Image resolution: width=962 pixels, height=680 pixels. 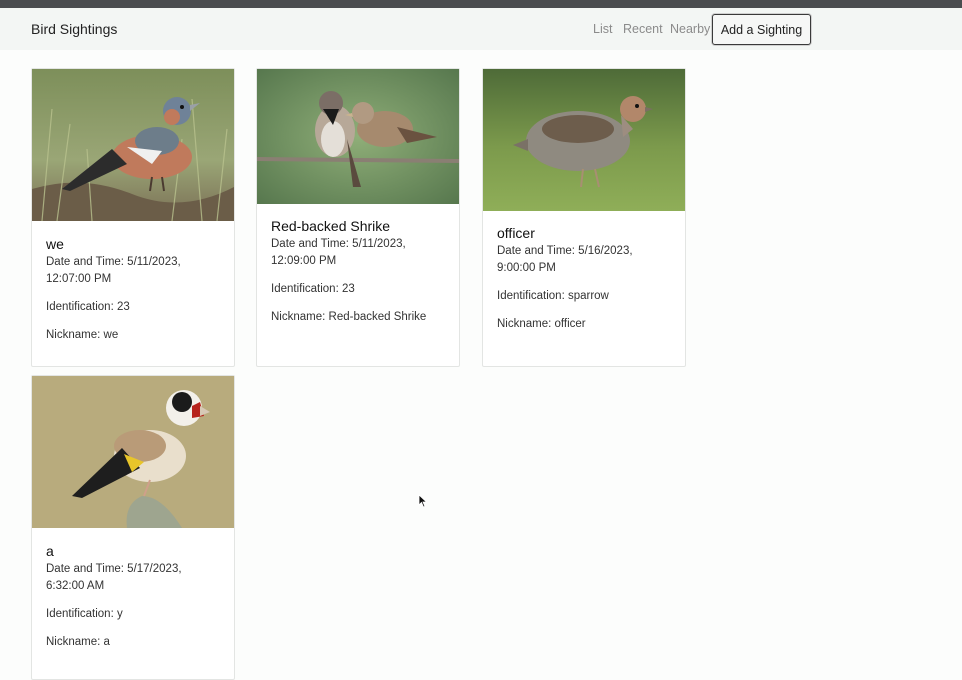 What do you see at coordinates (50, 551) in the screenshot?
I see `card-title: a` at bounding box center [50, 551].